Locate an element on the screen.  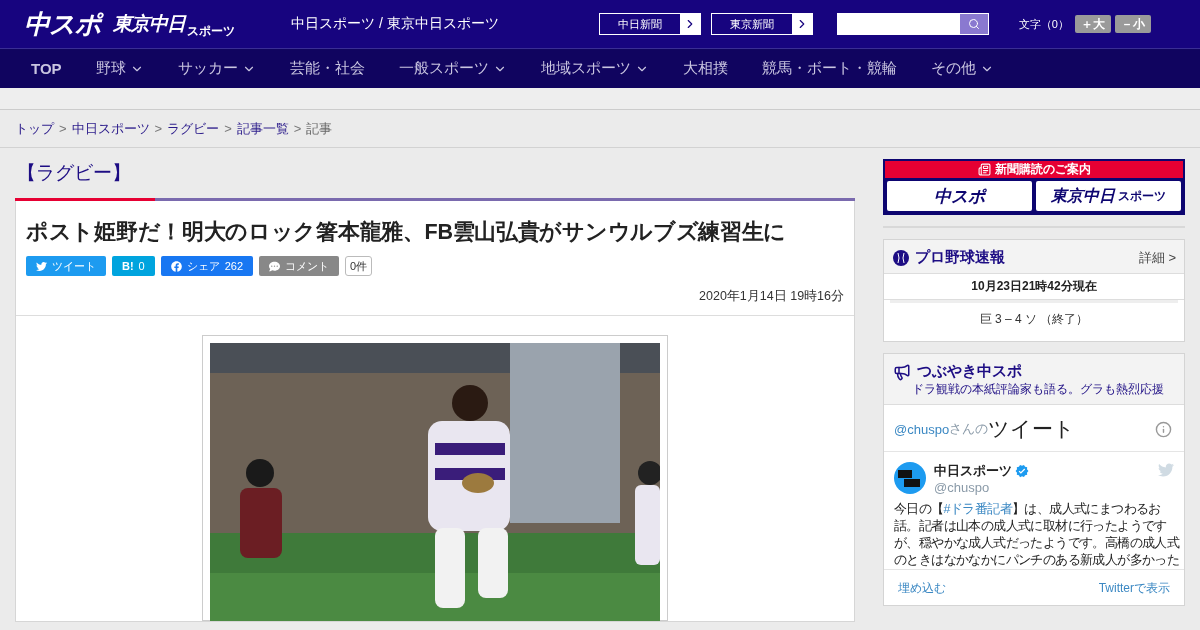
nav-item: 一般スポーツ is located at coordinates (452, 68).